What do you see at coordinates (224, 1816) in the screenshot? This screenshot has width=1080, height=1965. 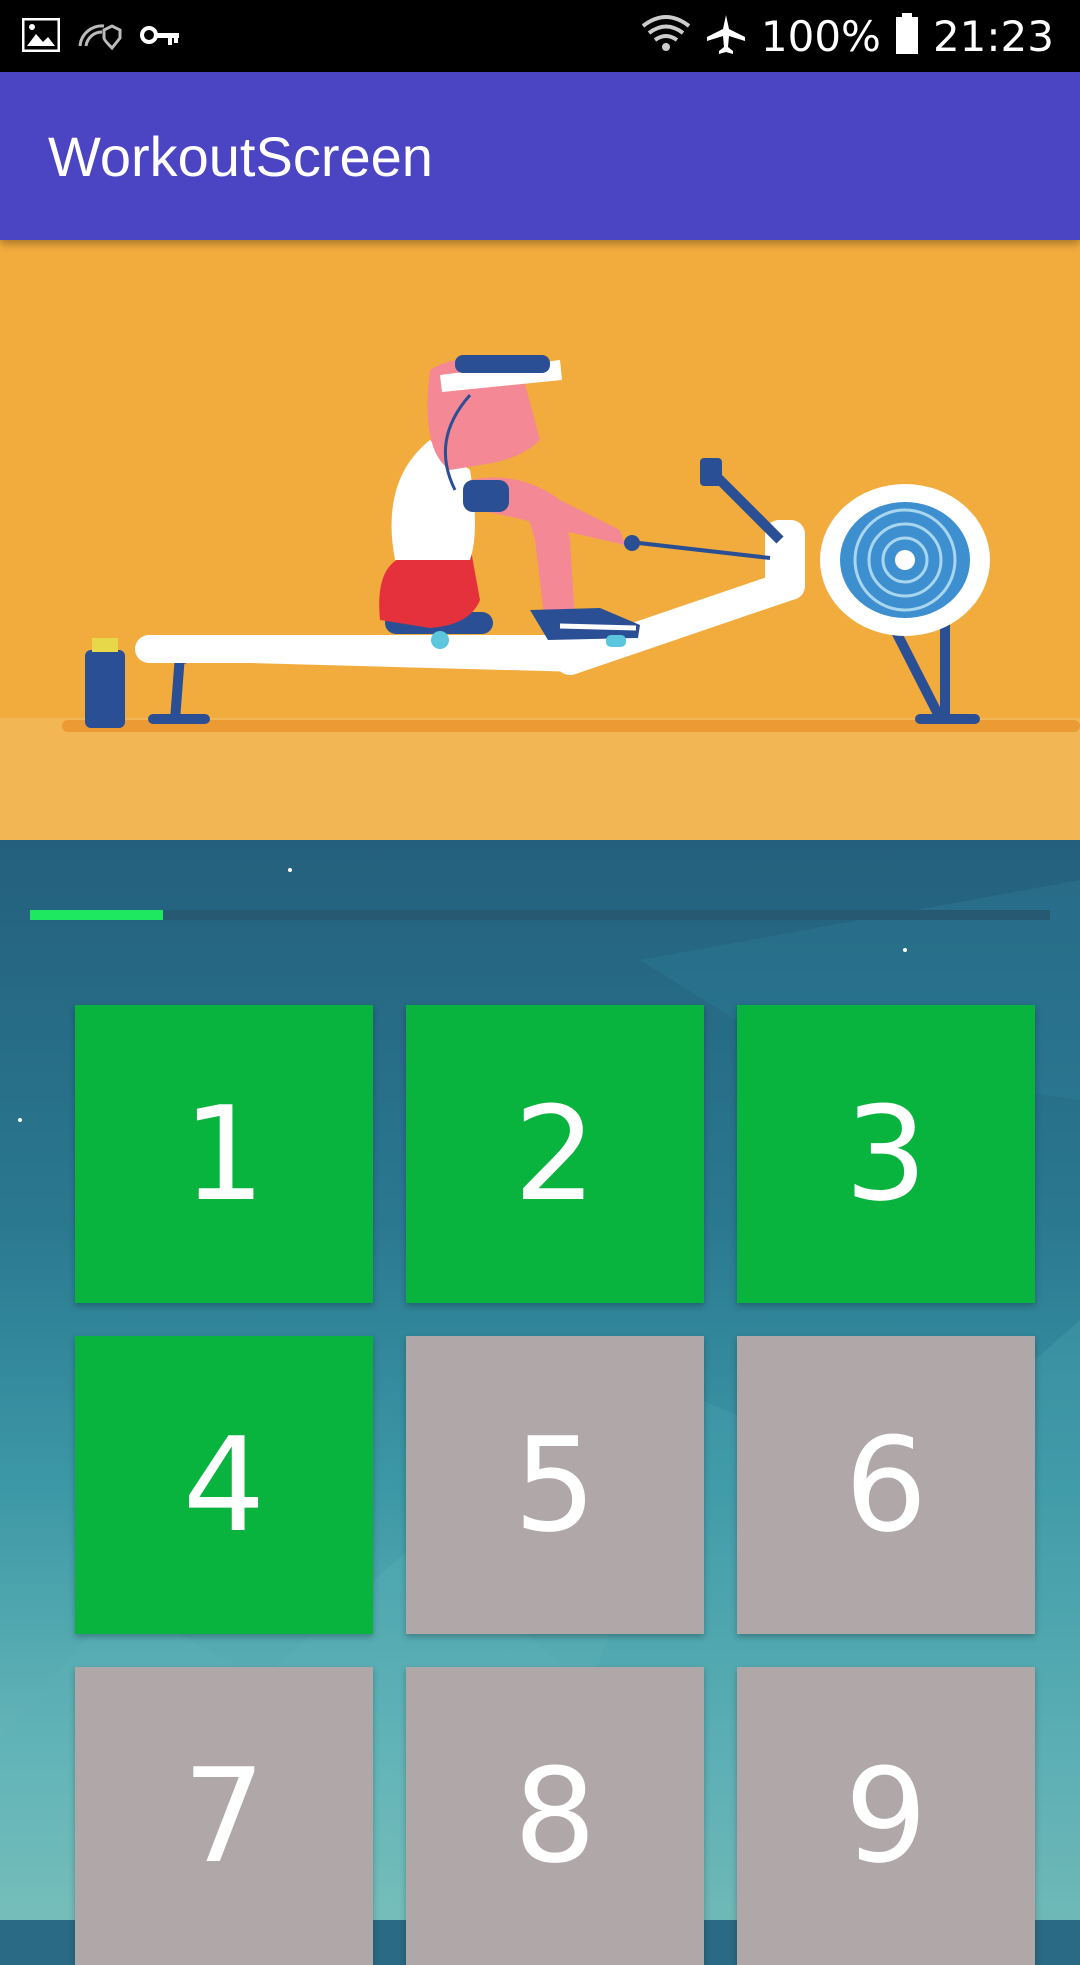 I see `workout-step-tile-7: 7` at bounding box center [224, 1816].